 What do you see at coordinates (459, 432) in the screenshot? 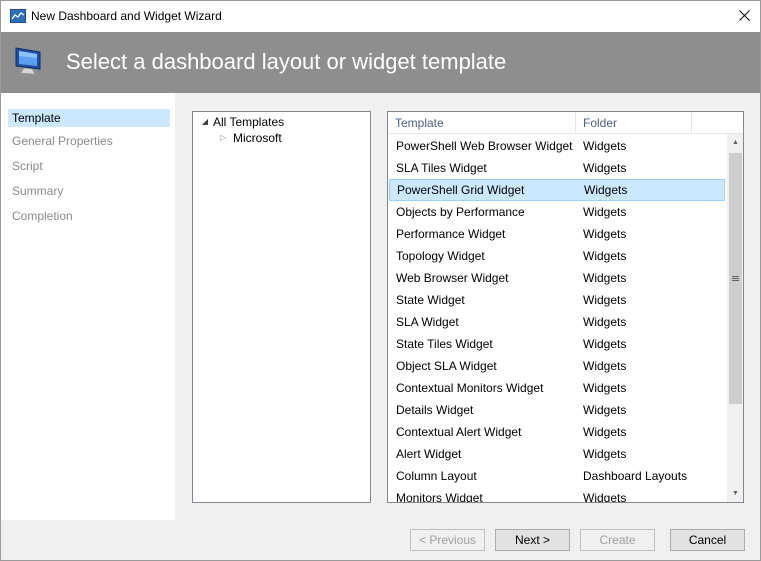
I see `template-name: Contextual Alert Widget` at bounding box center [459, 432].